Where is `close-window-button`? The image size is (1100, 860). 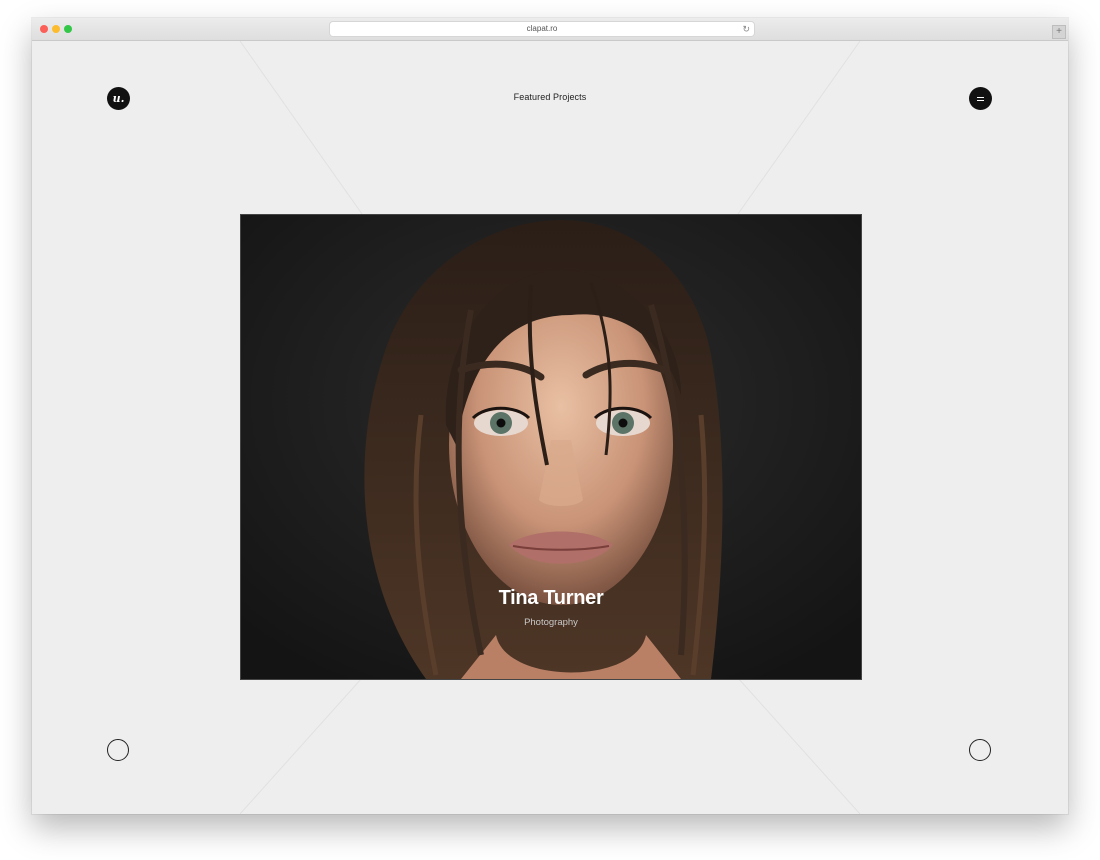
close-window-button is located at coordinates (44, 29).